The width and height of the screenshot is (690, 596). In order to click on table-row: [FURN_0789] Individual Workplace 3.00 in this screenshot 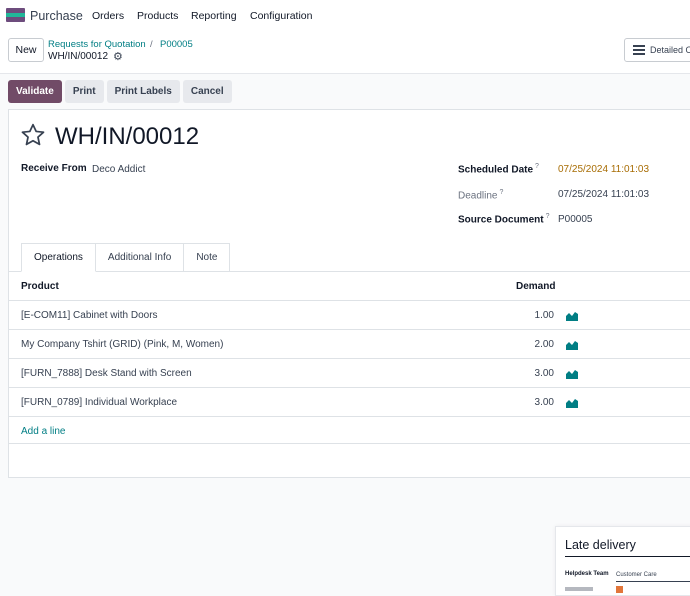, I will do `click(349, 402)`.